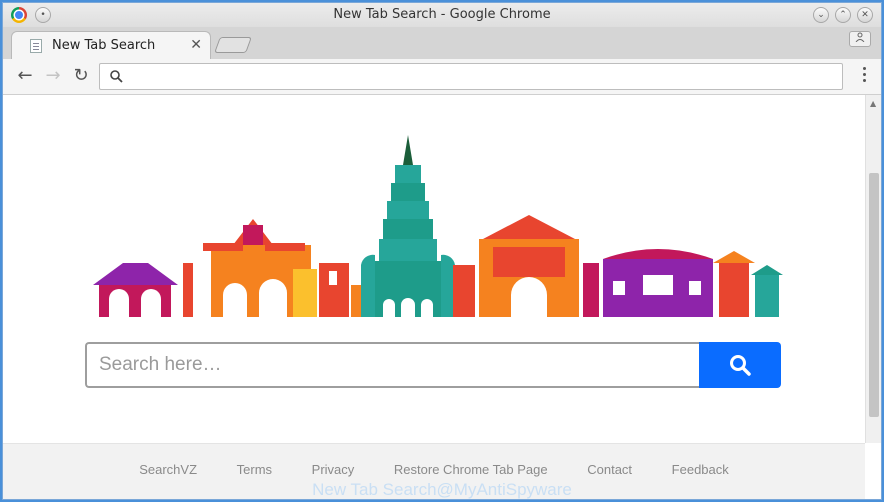 The image size is (884, 502). What do you see at coordinates (865, 15) in the screenshot?
I see `close-window-button: ✕` at bounding box center [865, 15].